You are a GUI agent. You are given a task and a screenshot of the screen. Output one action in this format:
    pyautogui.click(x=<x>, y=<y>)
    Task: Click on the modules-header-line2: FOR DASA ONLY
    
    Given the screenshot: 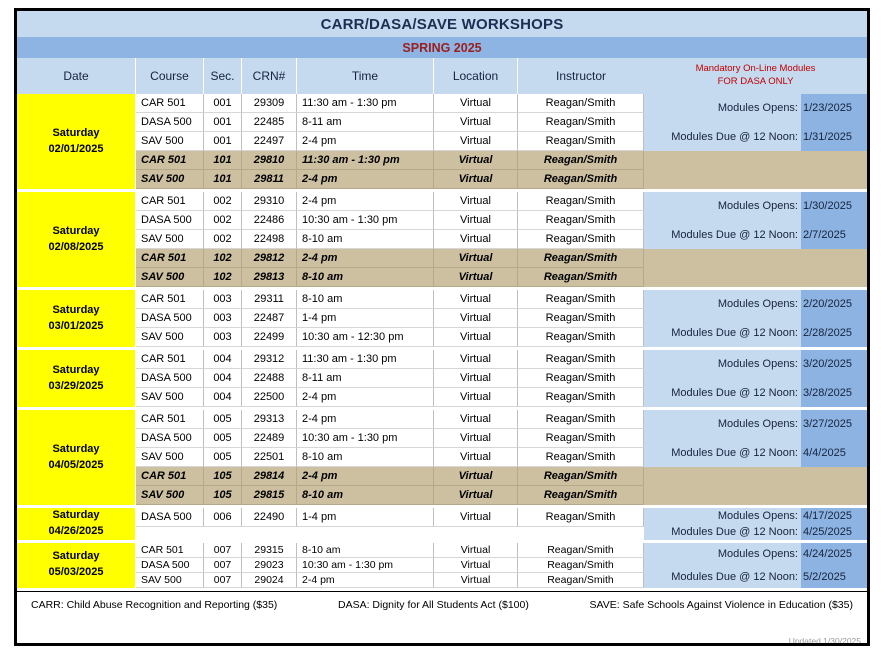 What is the action you would take?
    pyautogui.click(x=755, y=81)
    